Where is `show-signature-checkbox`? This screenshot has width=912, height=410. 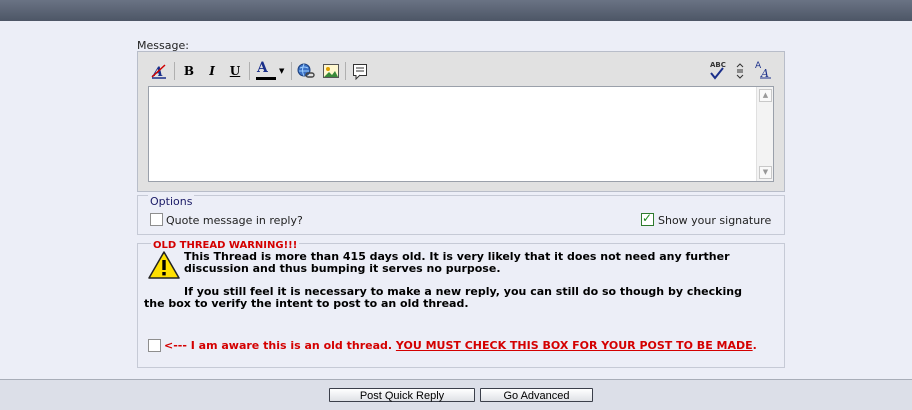
show-signature-checkbox is located at coordinates (647, 218).